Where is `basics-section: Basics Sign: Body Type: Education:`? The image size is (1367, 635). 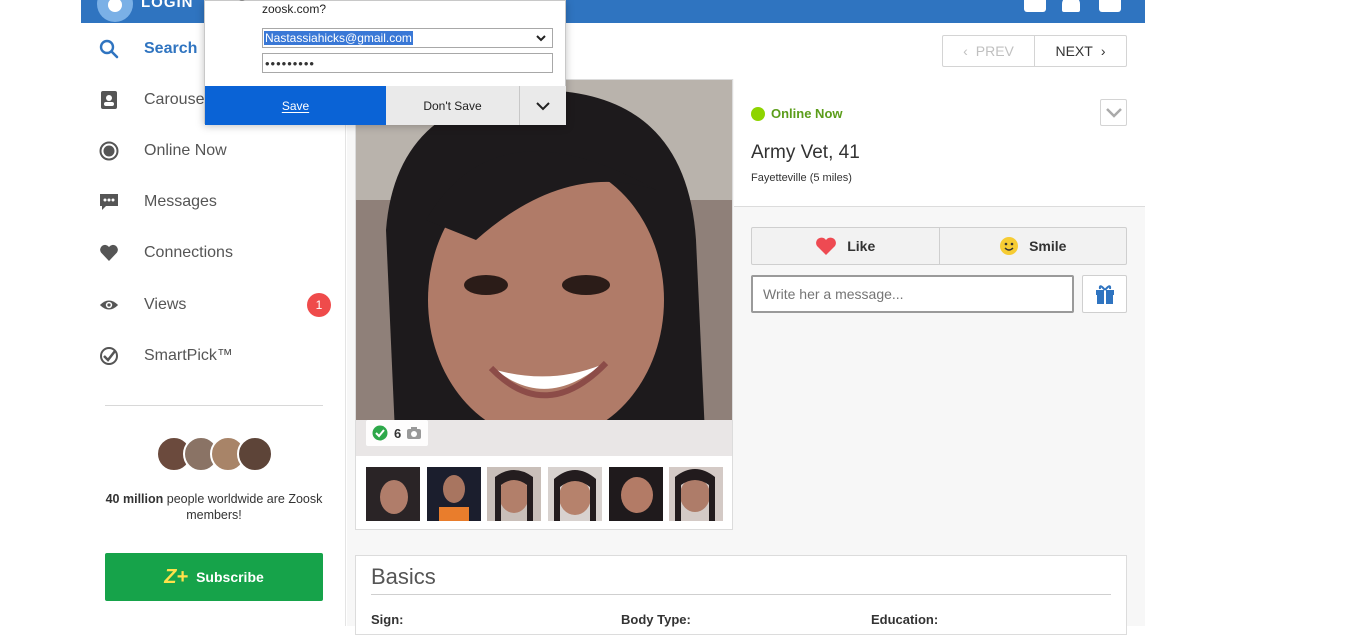
basics-section: Basics Sign: Body Type: Education: is located at coordinates (741, 595).